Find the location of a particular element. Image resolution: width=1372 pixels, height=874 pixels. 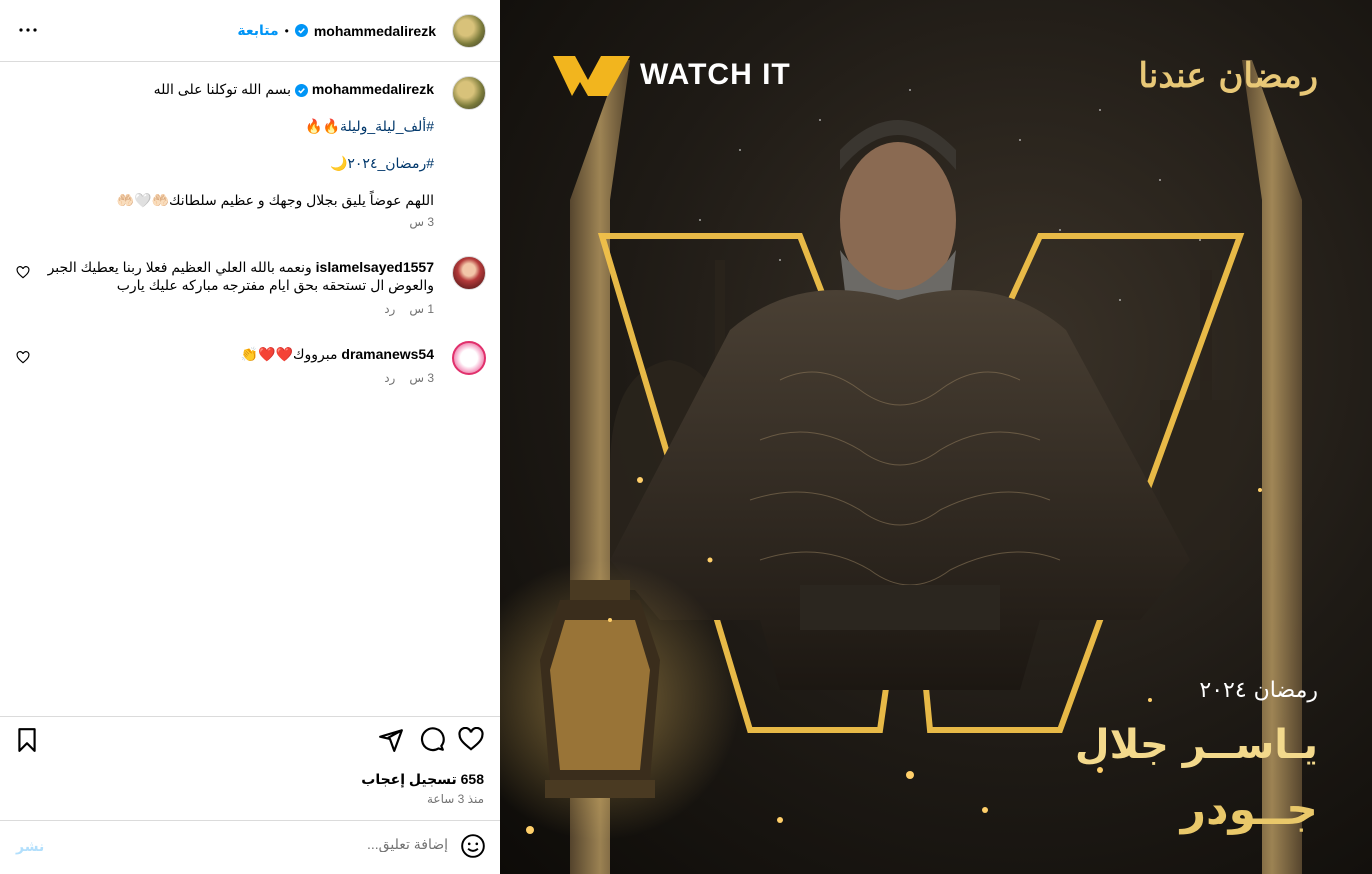

add-comment-bar: نشر is located at coordinates (250, 847).